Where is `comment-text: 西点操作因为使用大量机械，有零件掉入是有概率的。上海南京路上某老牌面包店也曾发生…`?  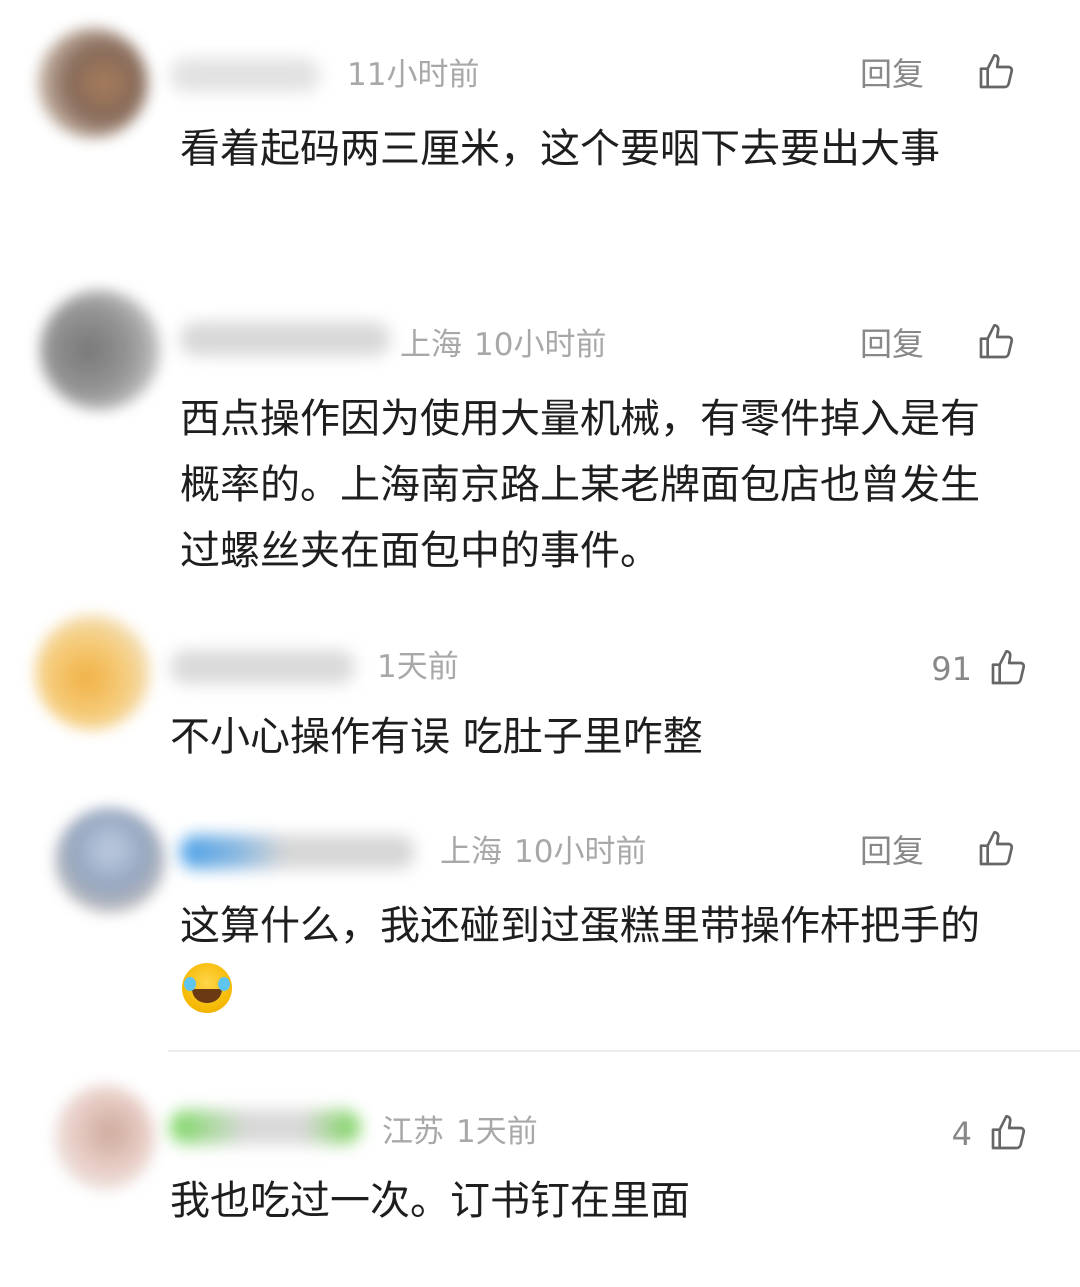 comment-text: 西点操作因为使用大量机械，有零件掉入是有概率的。上海南京路上某老牌面包店也曾发生… is located at coordinates (580, 485).